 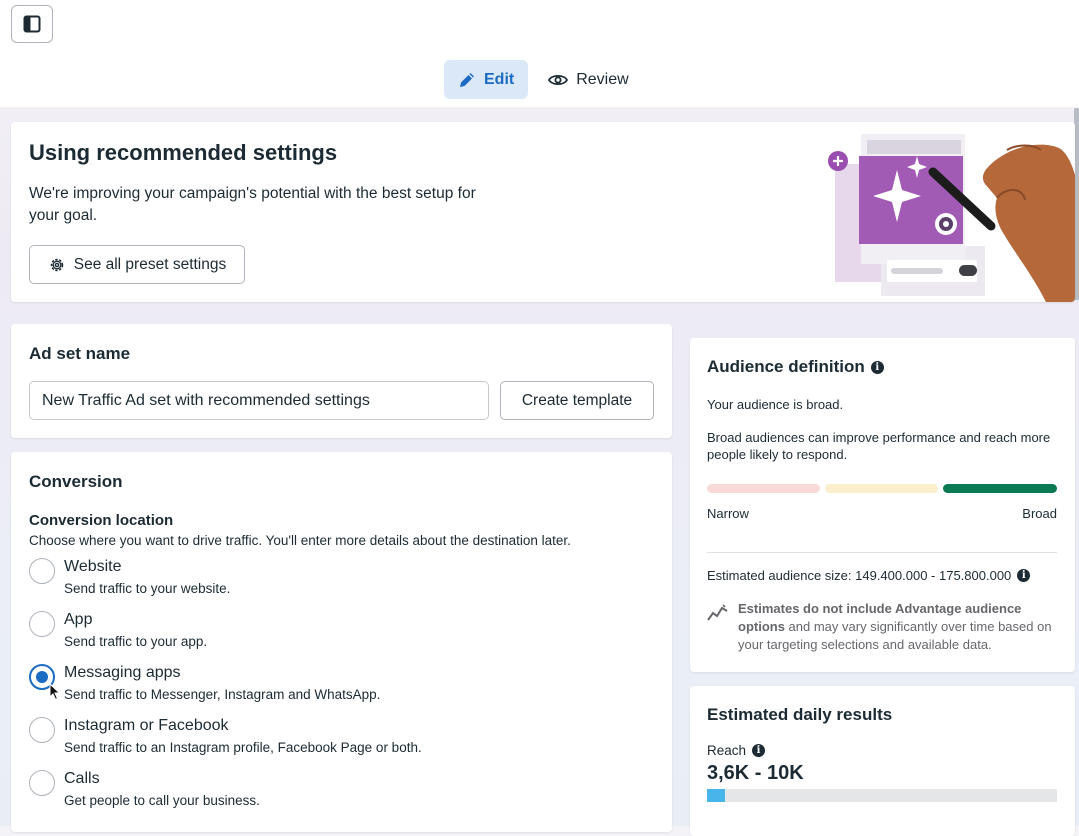 I want to click on top-bar: Edit Review, so click(x=539, y=53).